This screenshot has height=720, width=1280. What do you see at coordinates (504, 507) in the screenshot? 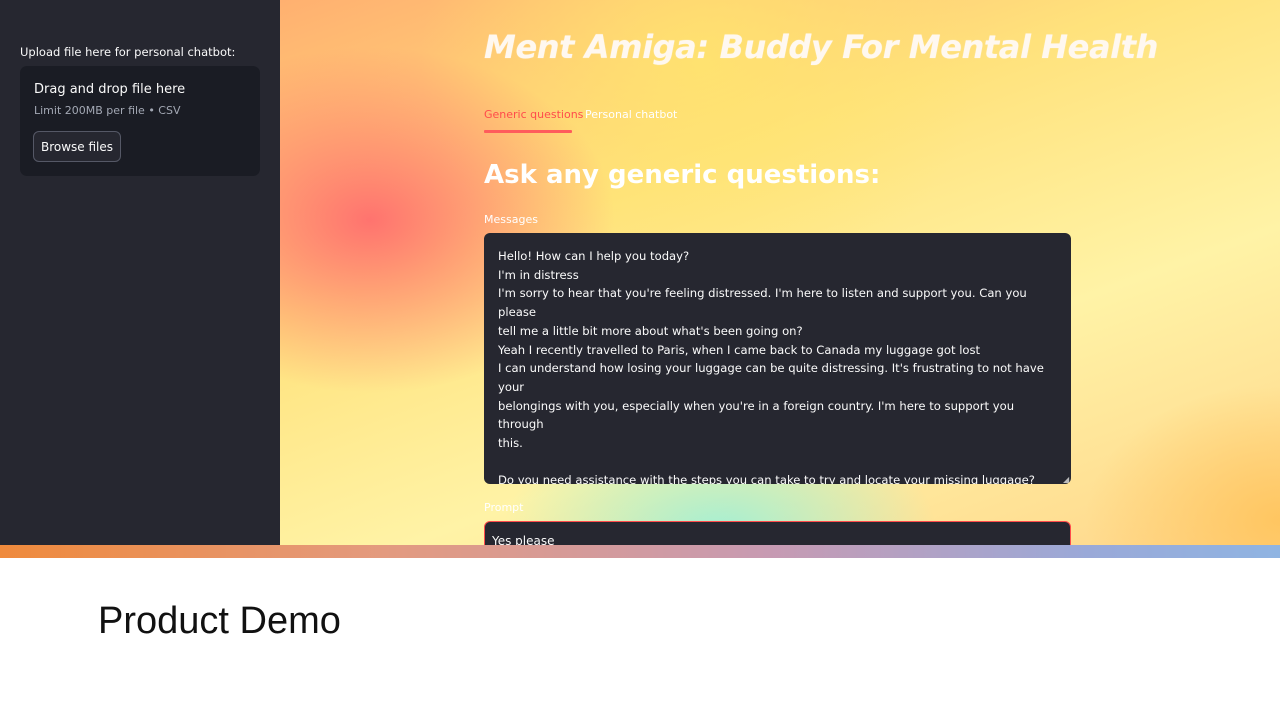
I see `prompt-label: Prompt` at bounding box center [504, 507].